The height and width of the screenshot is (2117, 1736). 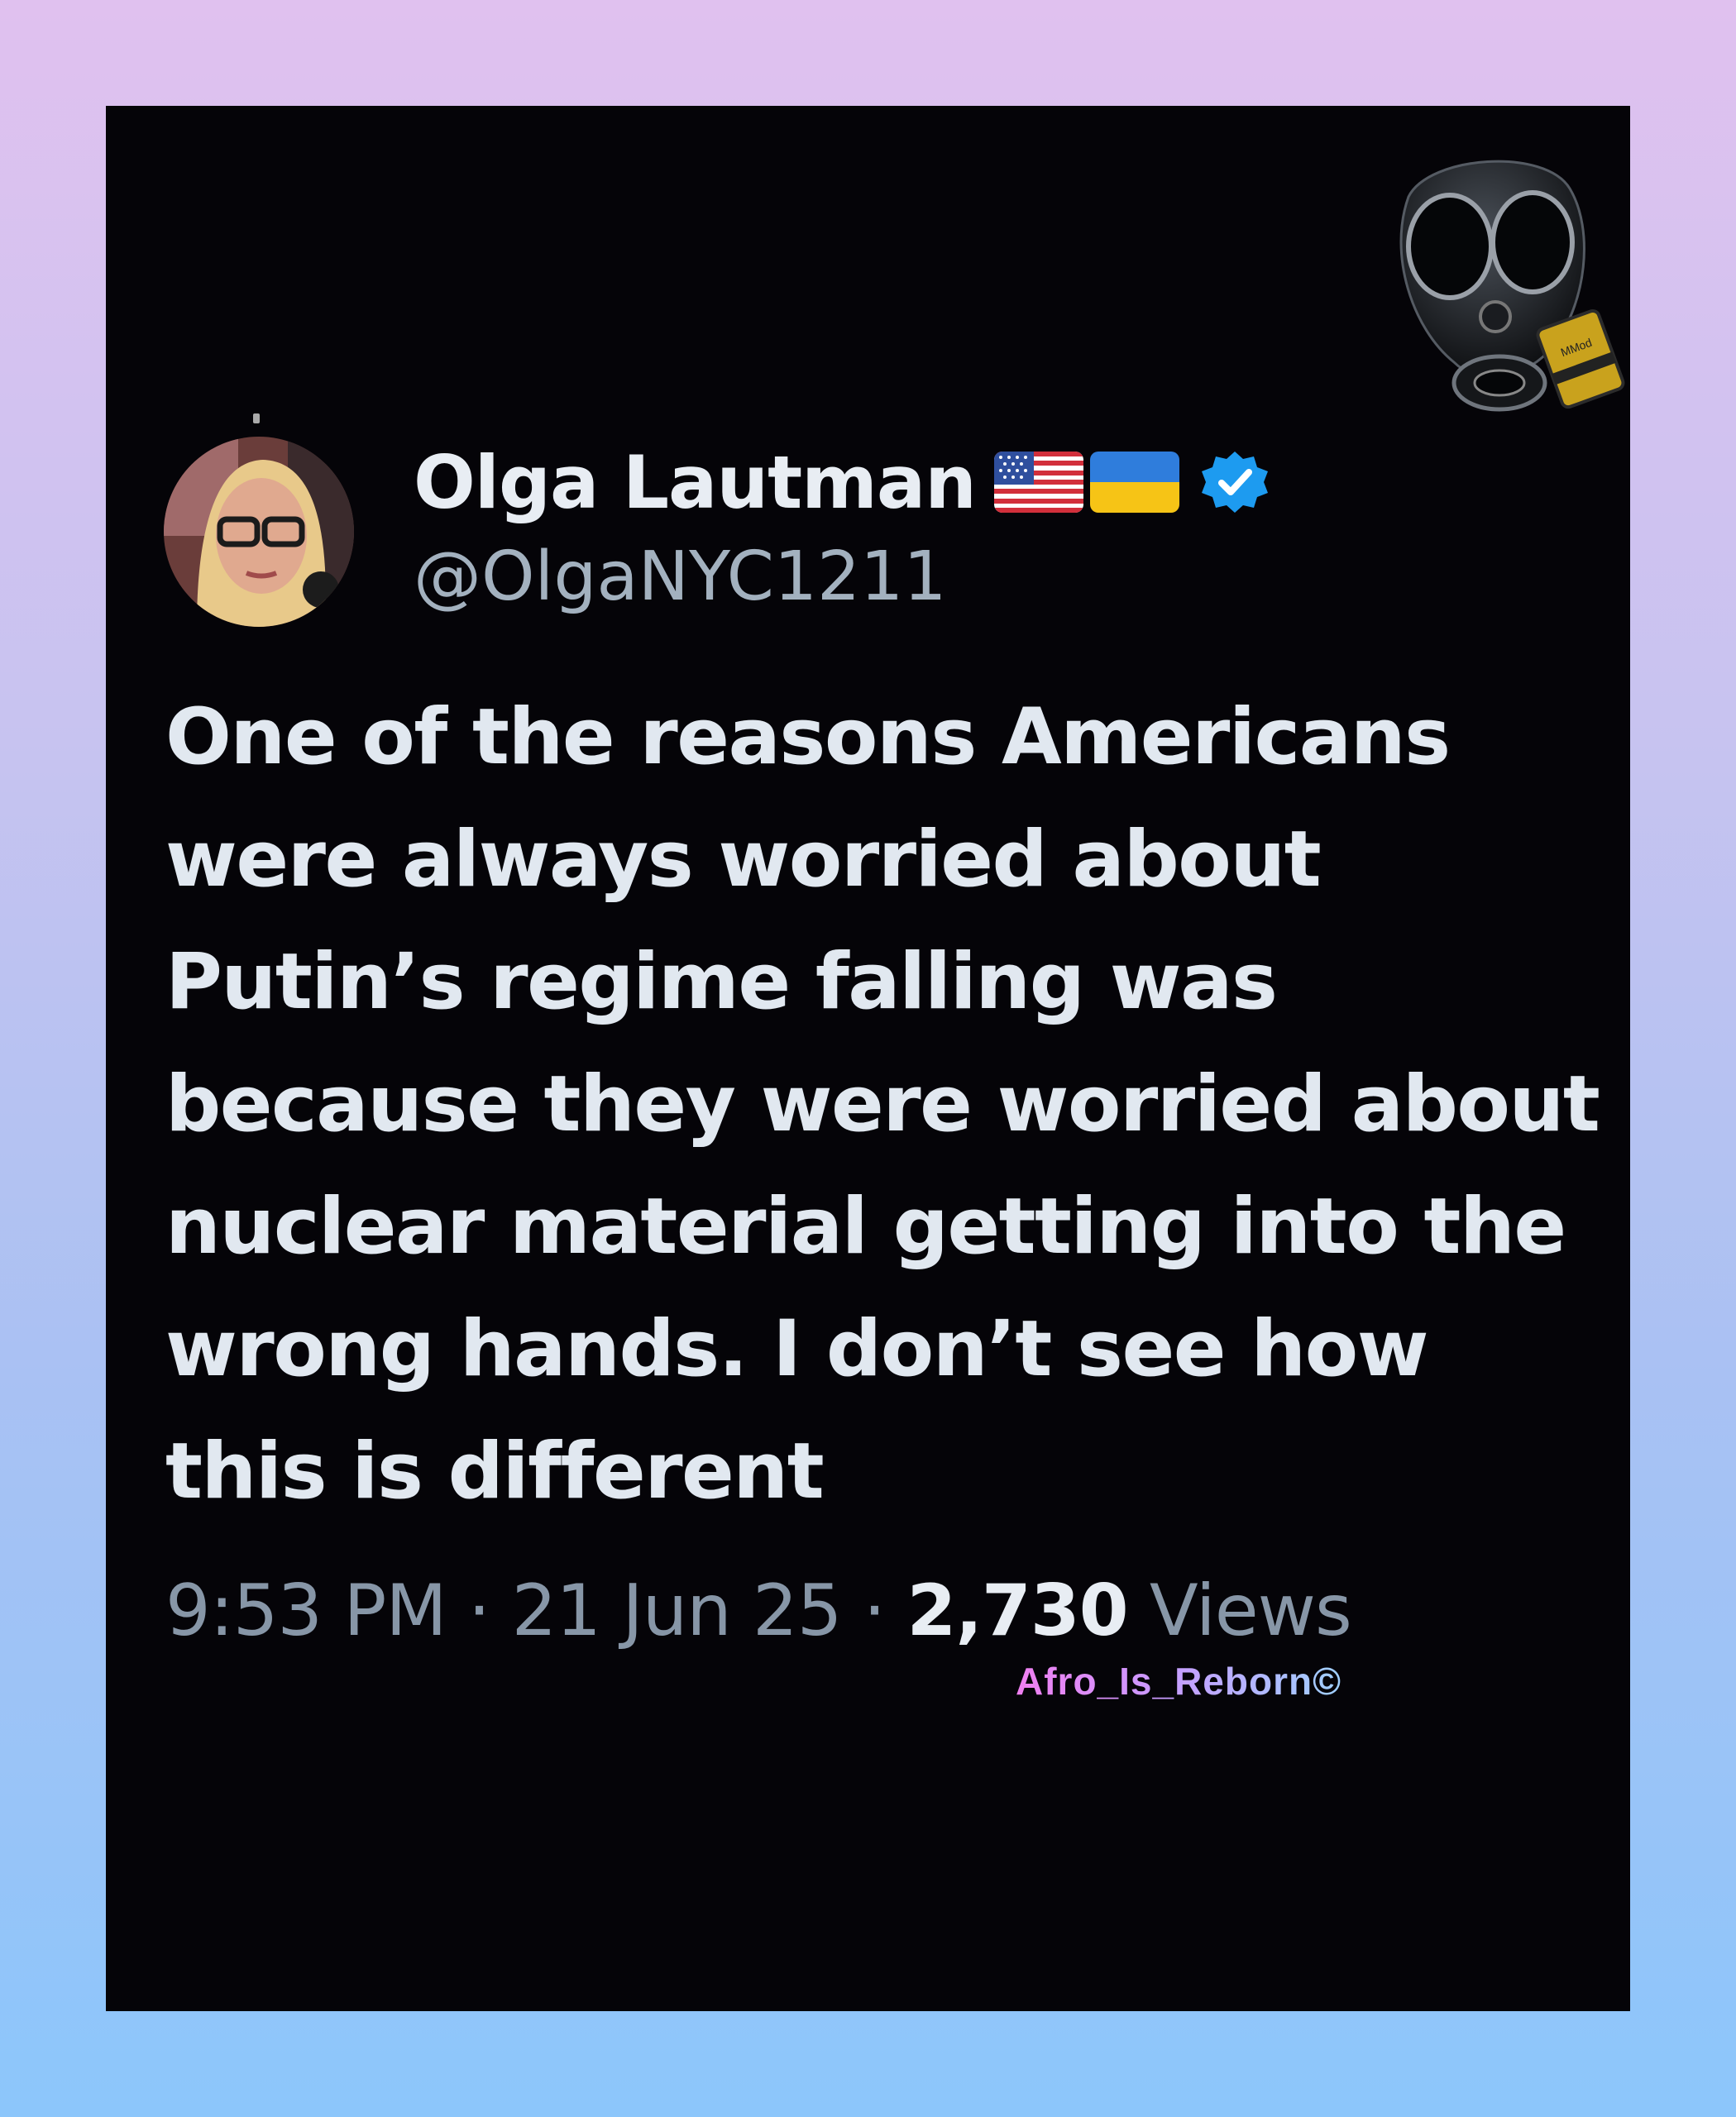 I want to click on avatar-dot, so click(x=256, y=418).